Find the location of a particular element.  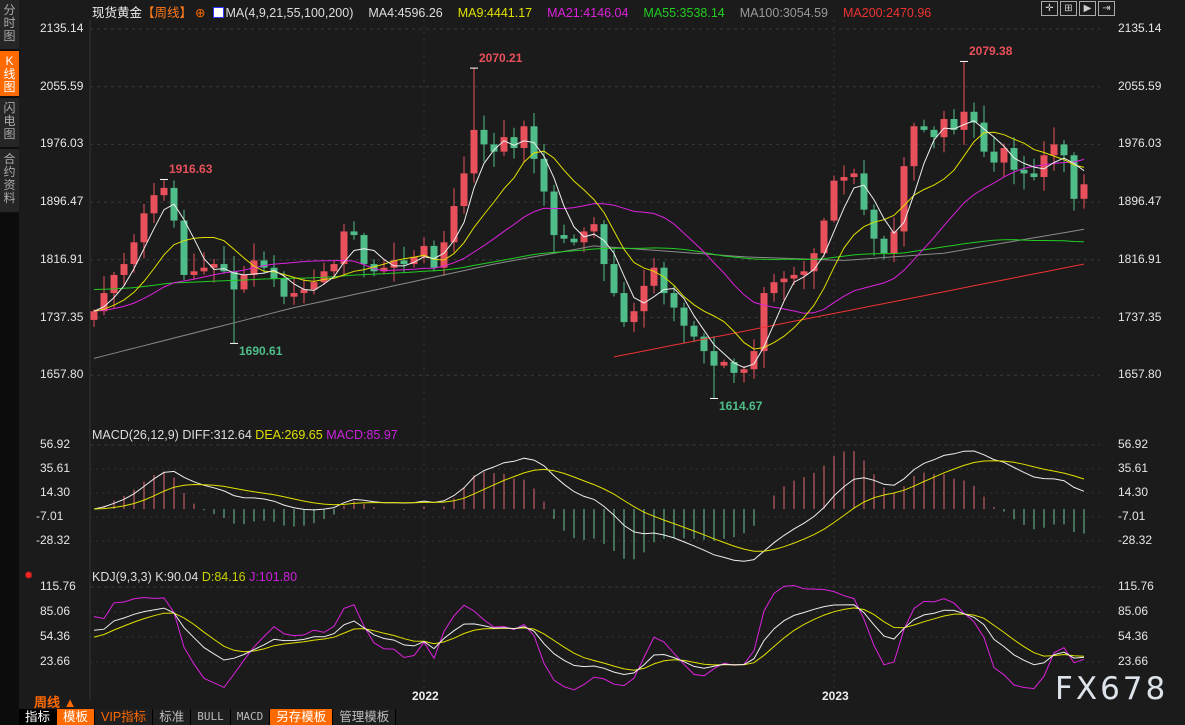

kdj-d-line is located at coordinates (589, 639).